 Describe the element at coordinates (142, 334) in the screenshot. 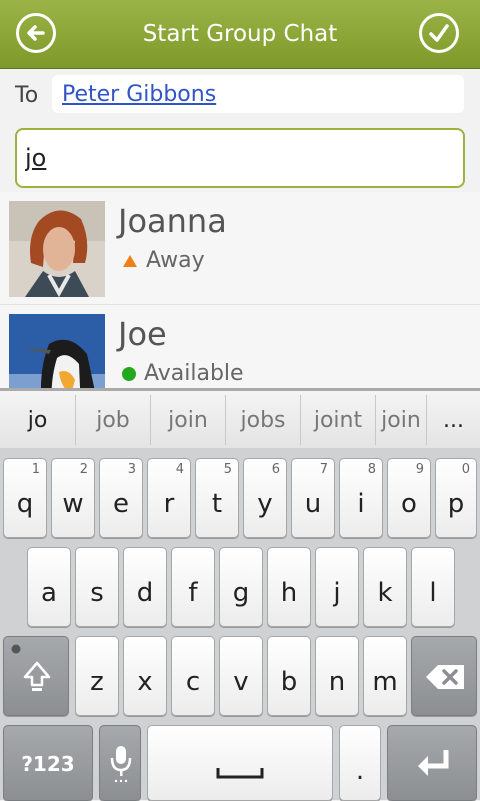

I see `contact-name: Joe` at that location.